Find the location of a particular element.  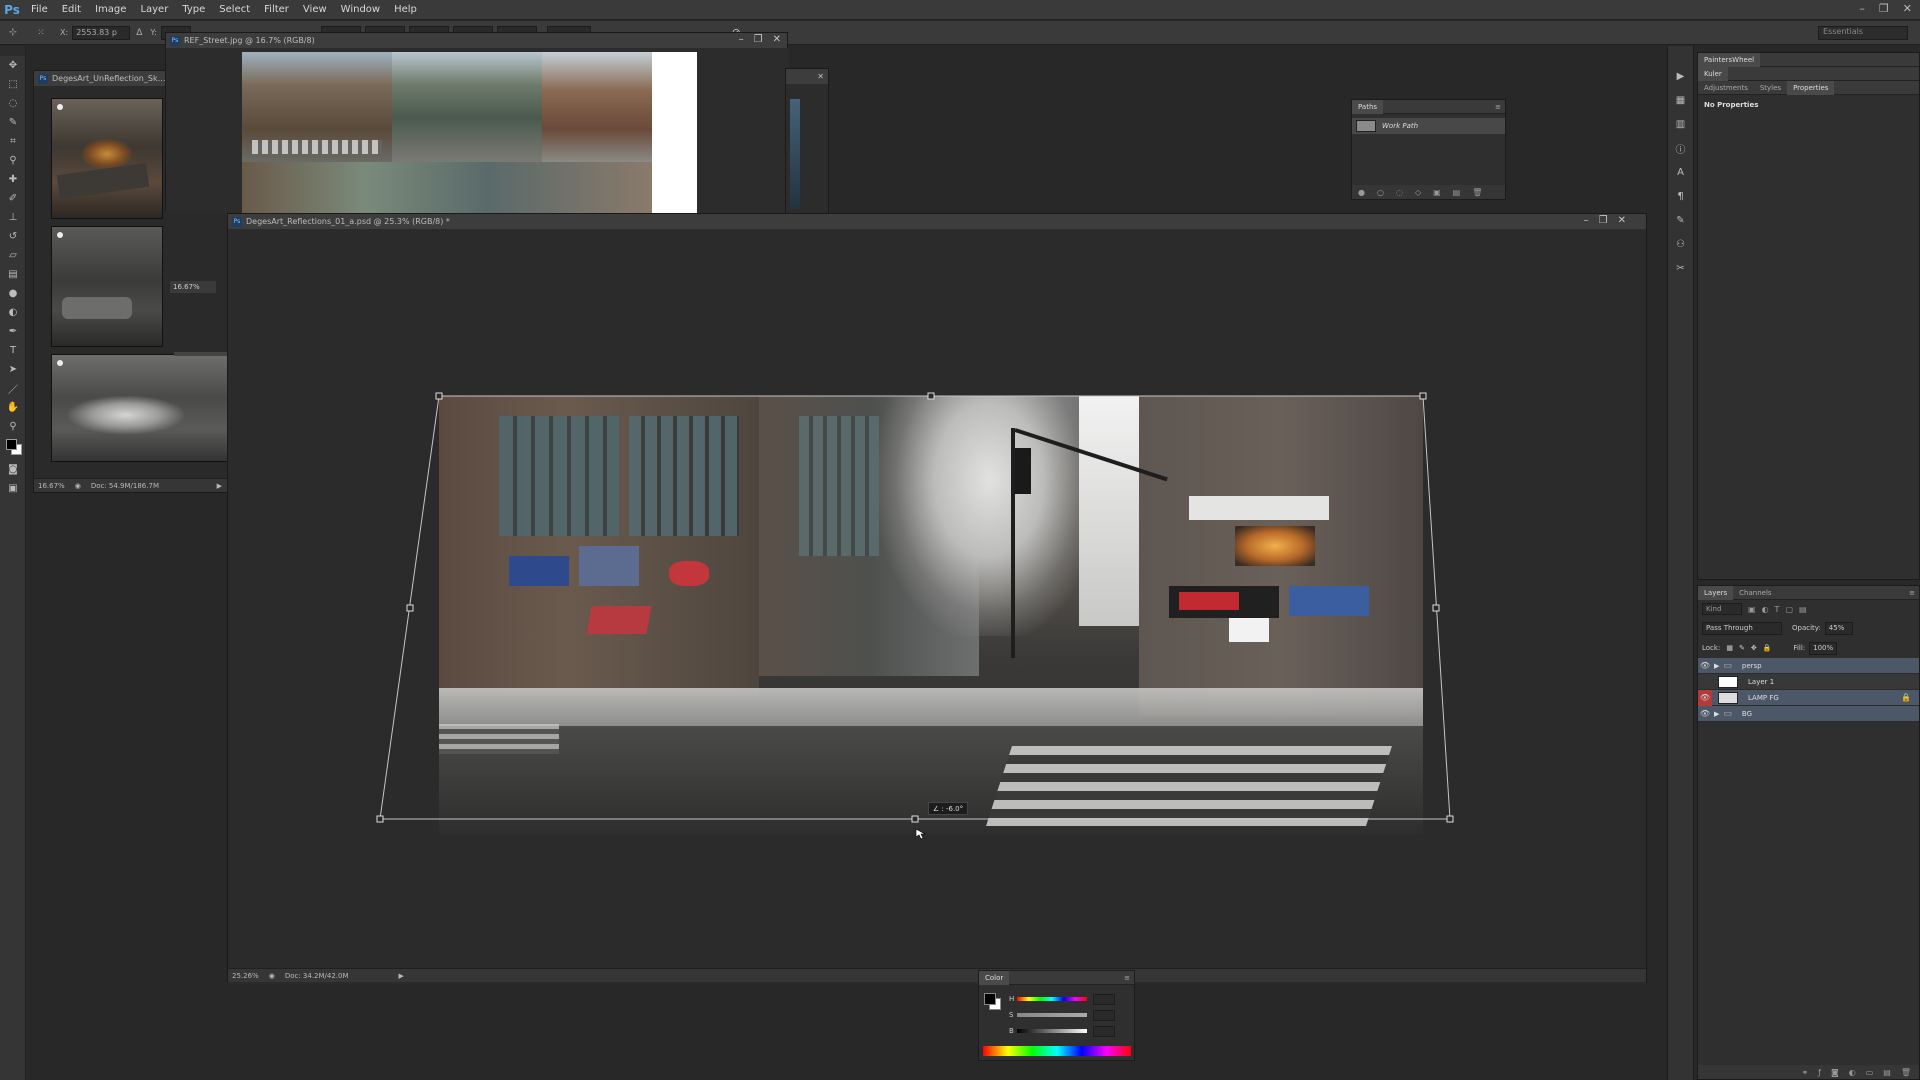

doc-canvas-ref-street is located at coordinates (477, 130).